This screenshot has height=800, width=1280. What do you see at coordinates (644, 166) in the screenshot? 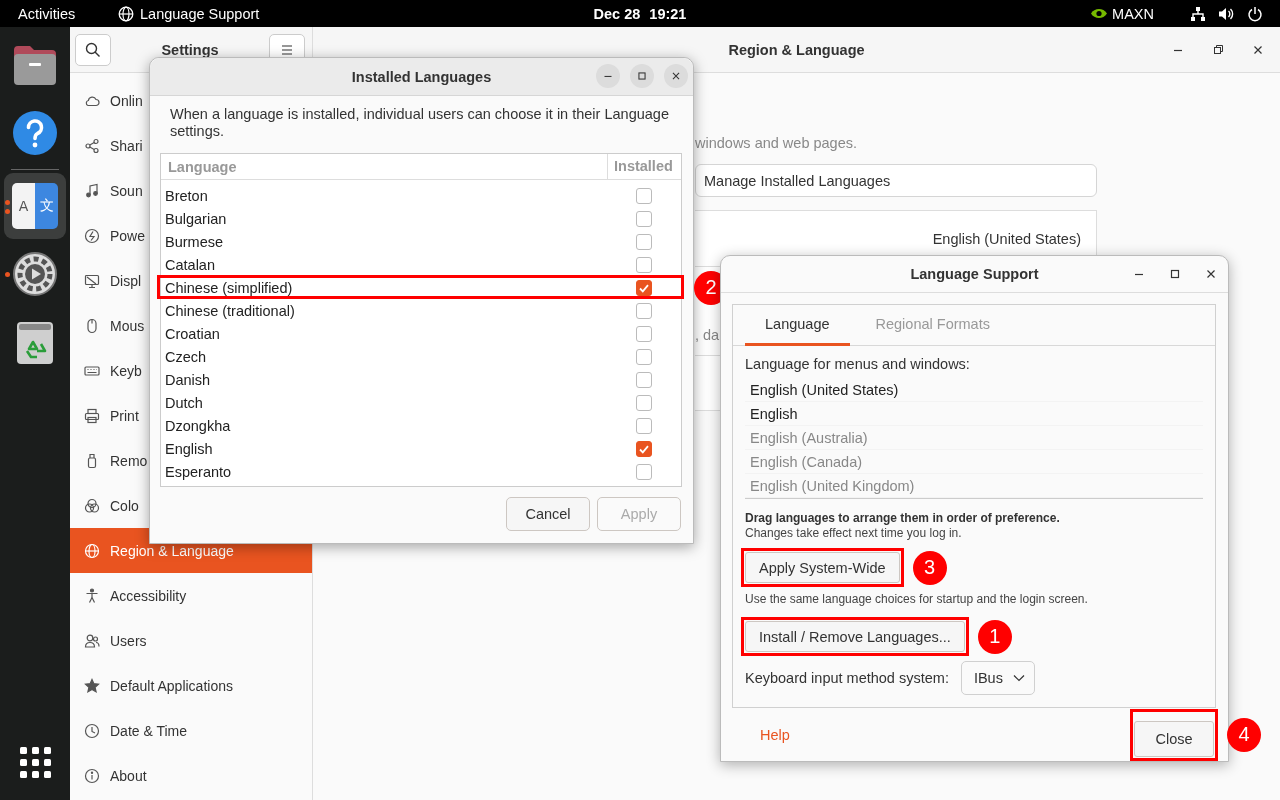
I see `column-header: Installed` at bounding box center [644, 166].